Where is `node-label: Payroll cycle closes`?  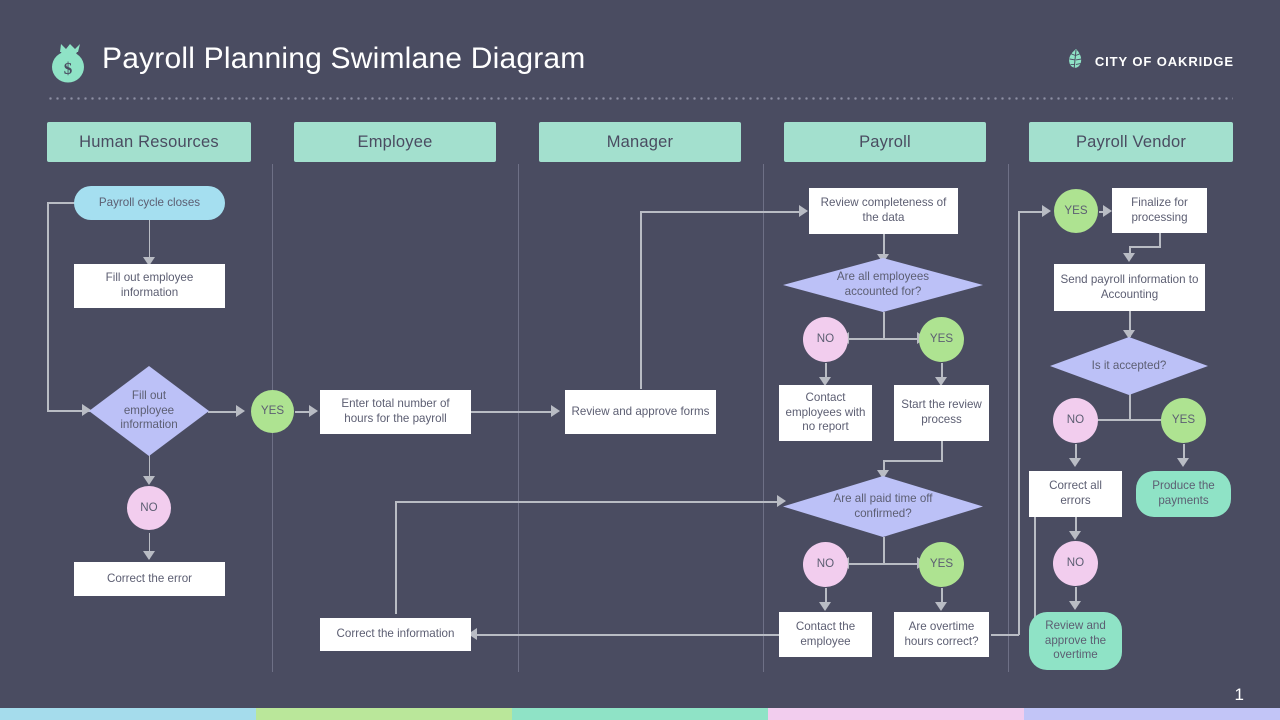 node-label: Payroll cycle closes is located at coordinates (149, 202).